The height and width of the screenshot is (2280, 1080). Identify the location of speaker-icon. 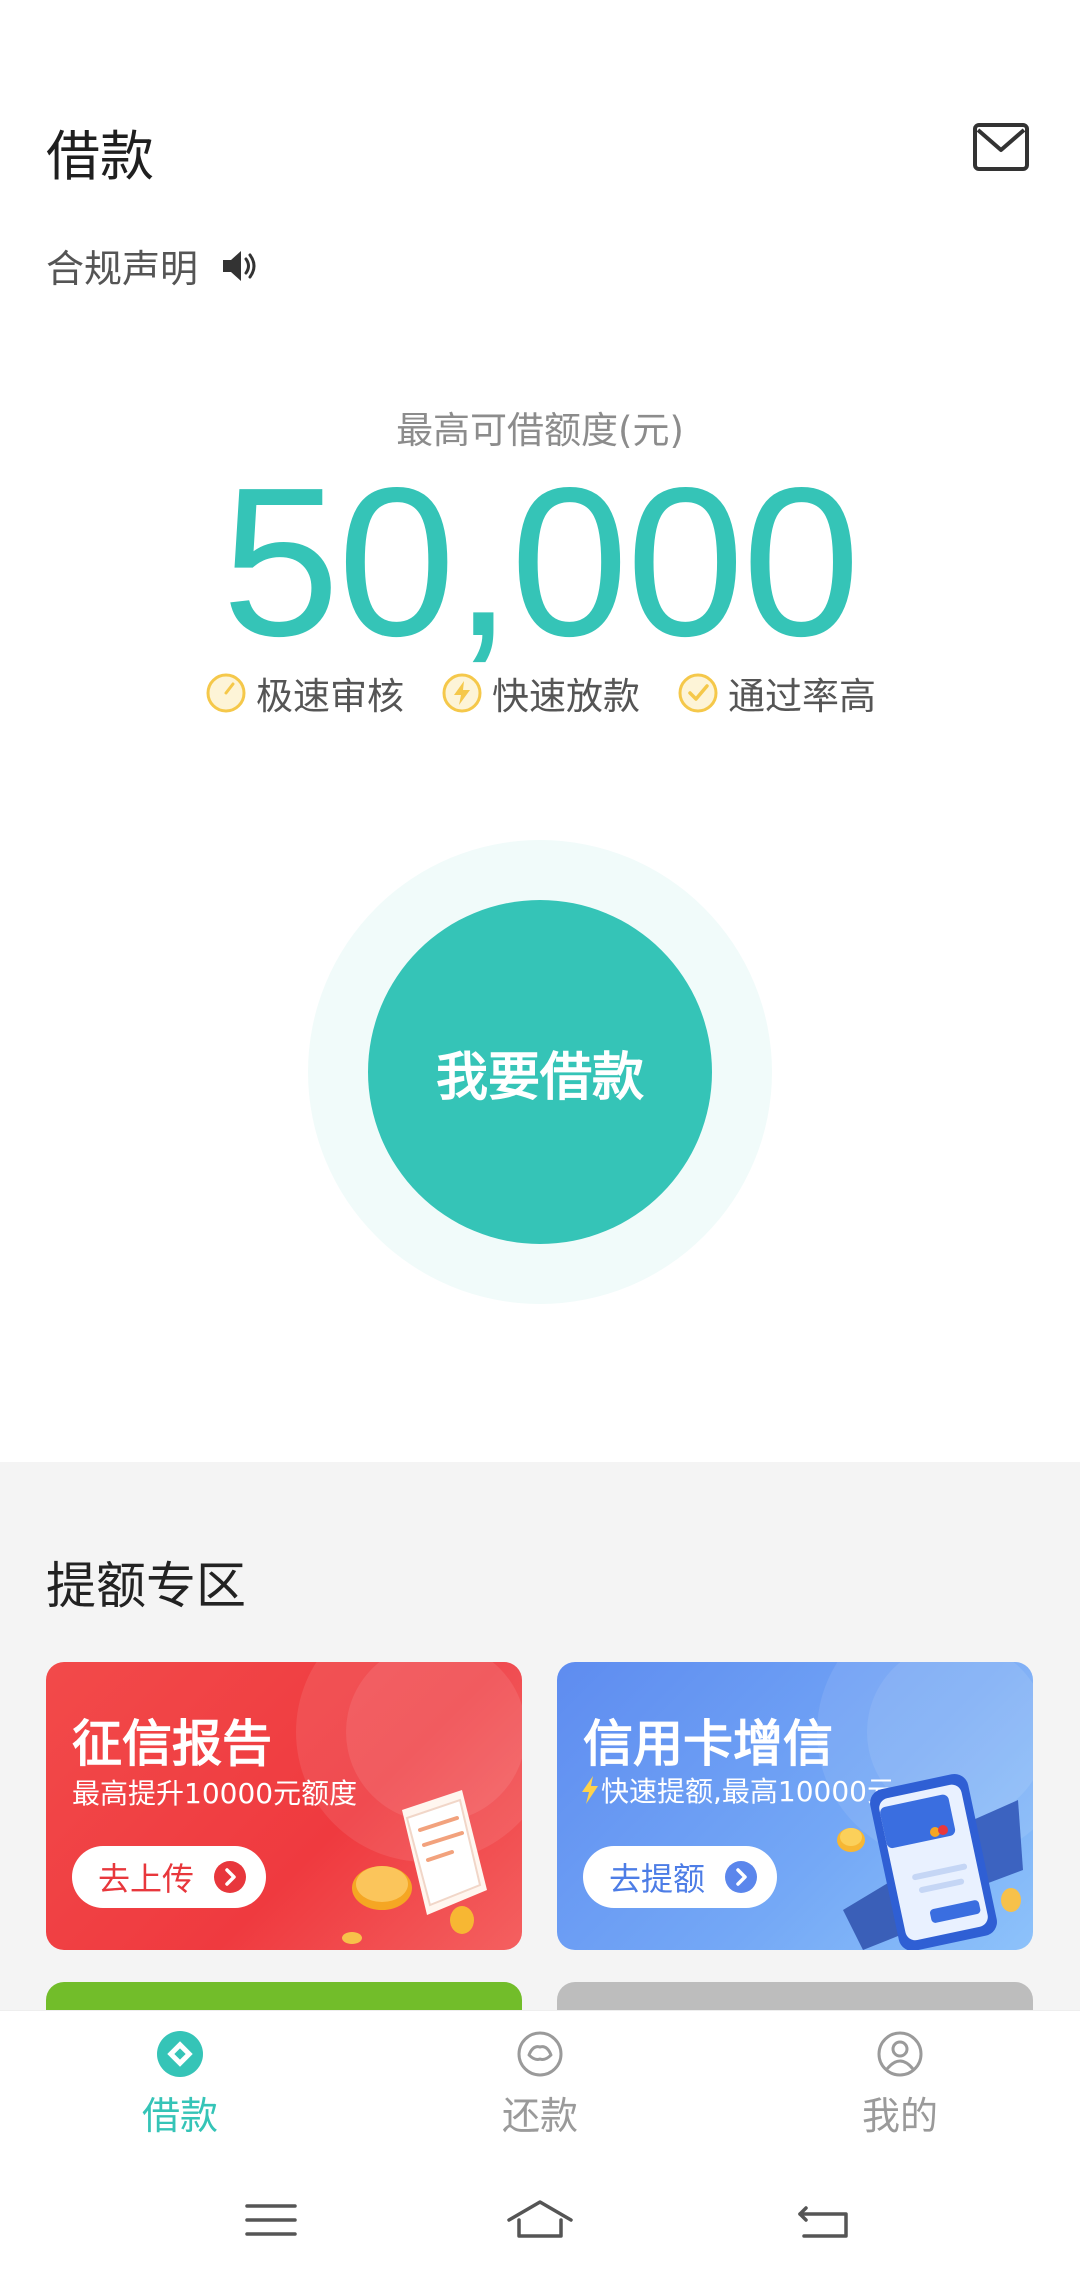
(239, 265).